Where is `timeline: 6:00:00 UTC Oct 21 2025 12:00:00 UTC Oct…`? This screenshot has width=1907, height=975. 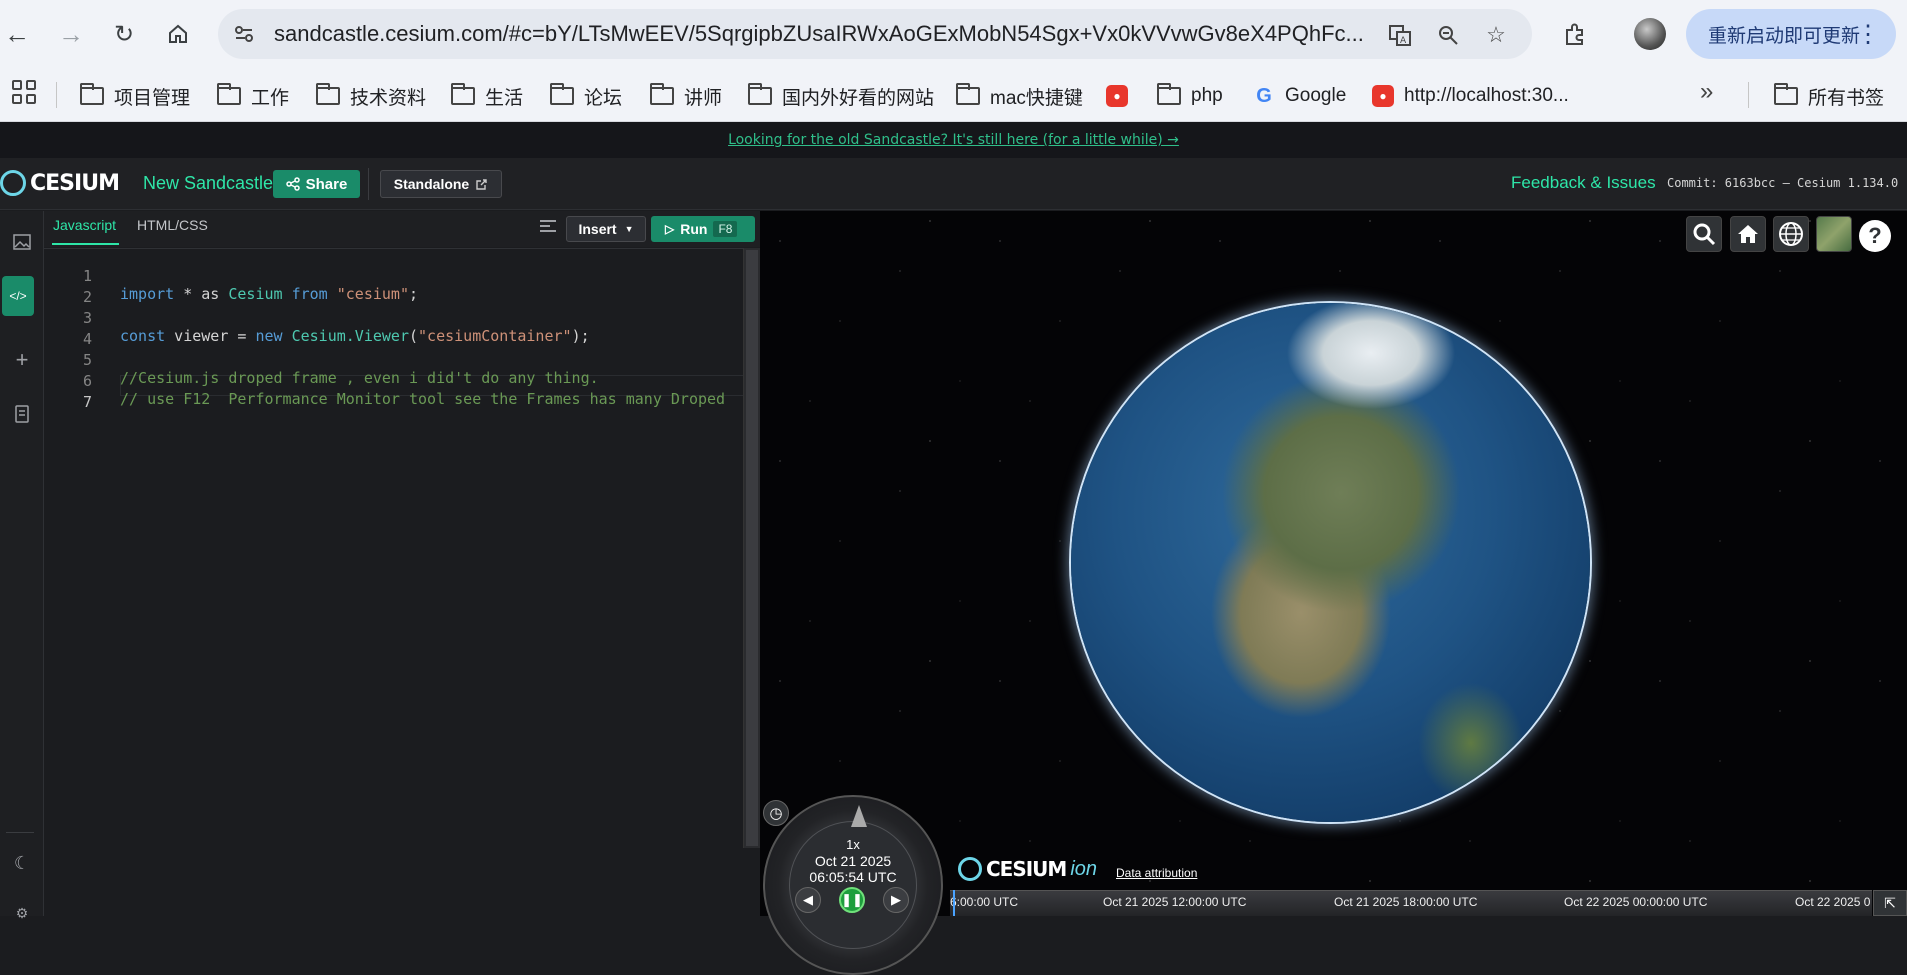 timeline: 6:00:00 UTC Oct 21 2025 12:00:00 UTC Oct… is located at coordinates (1411, 903).